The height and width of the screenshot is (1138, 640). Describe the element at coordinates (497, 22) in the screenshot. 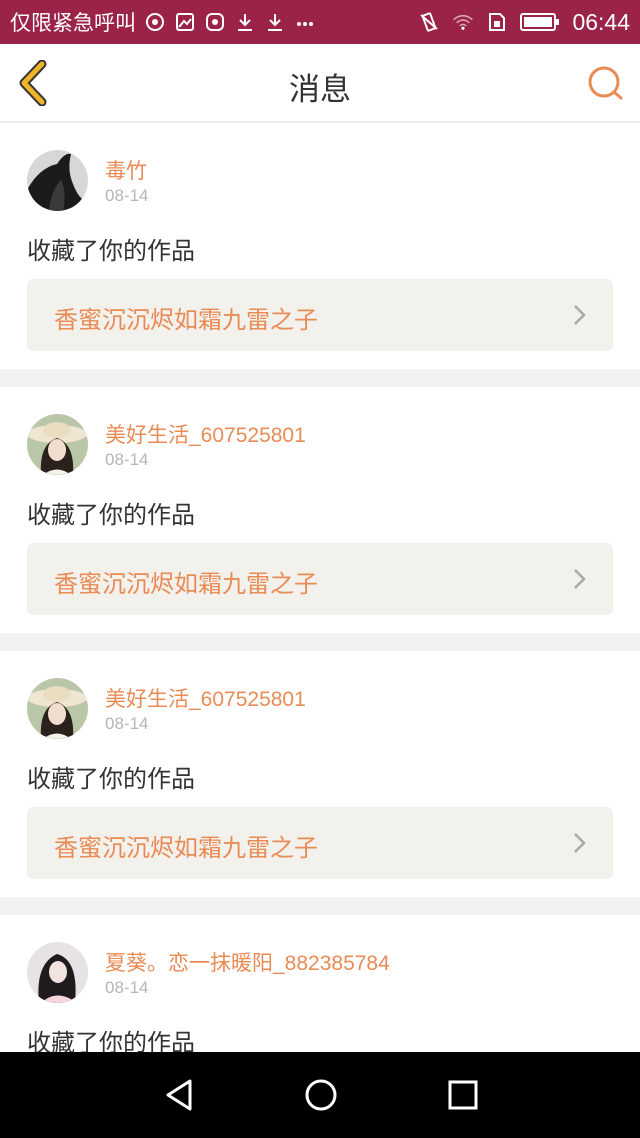

I see `sim-icon` at that location.